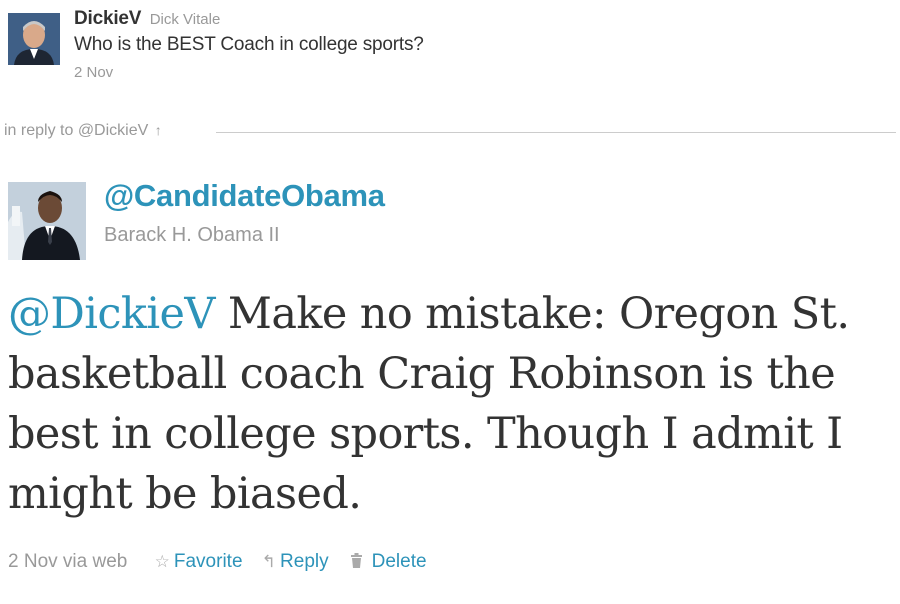 The image size is (900, 604). Describe the element at coordinates (208, 561) in the screenshot. I see `favorite-label: Favorite` at that location.